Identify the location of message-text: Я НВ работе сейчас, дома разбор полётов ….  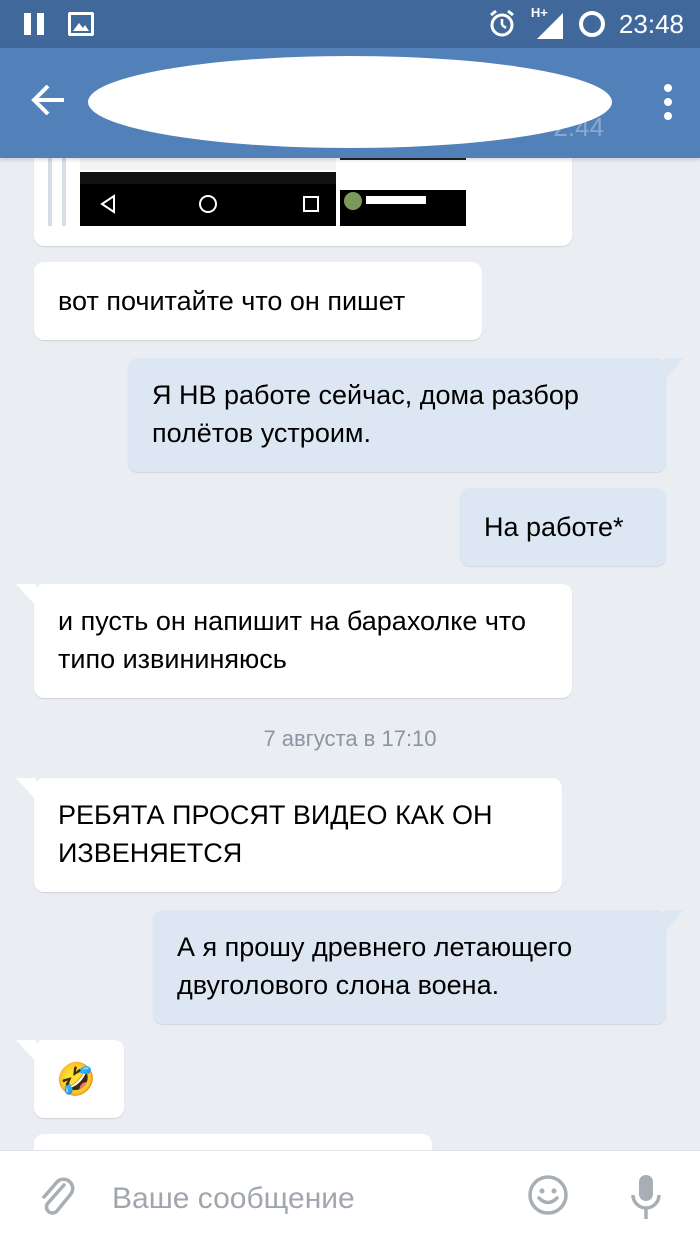
(365, 414).